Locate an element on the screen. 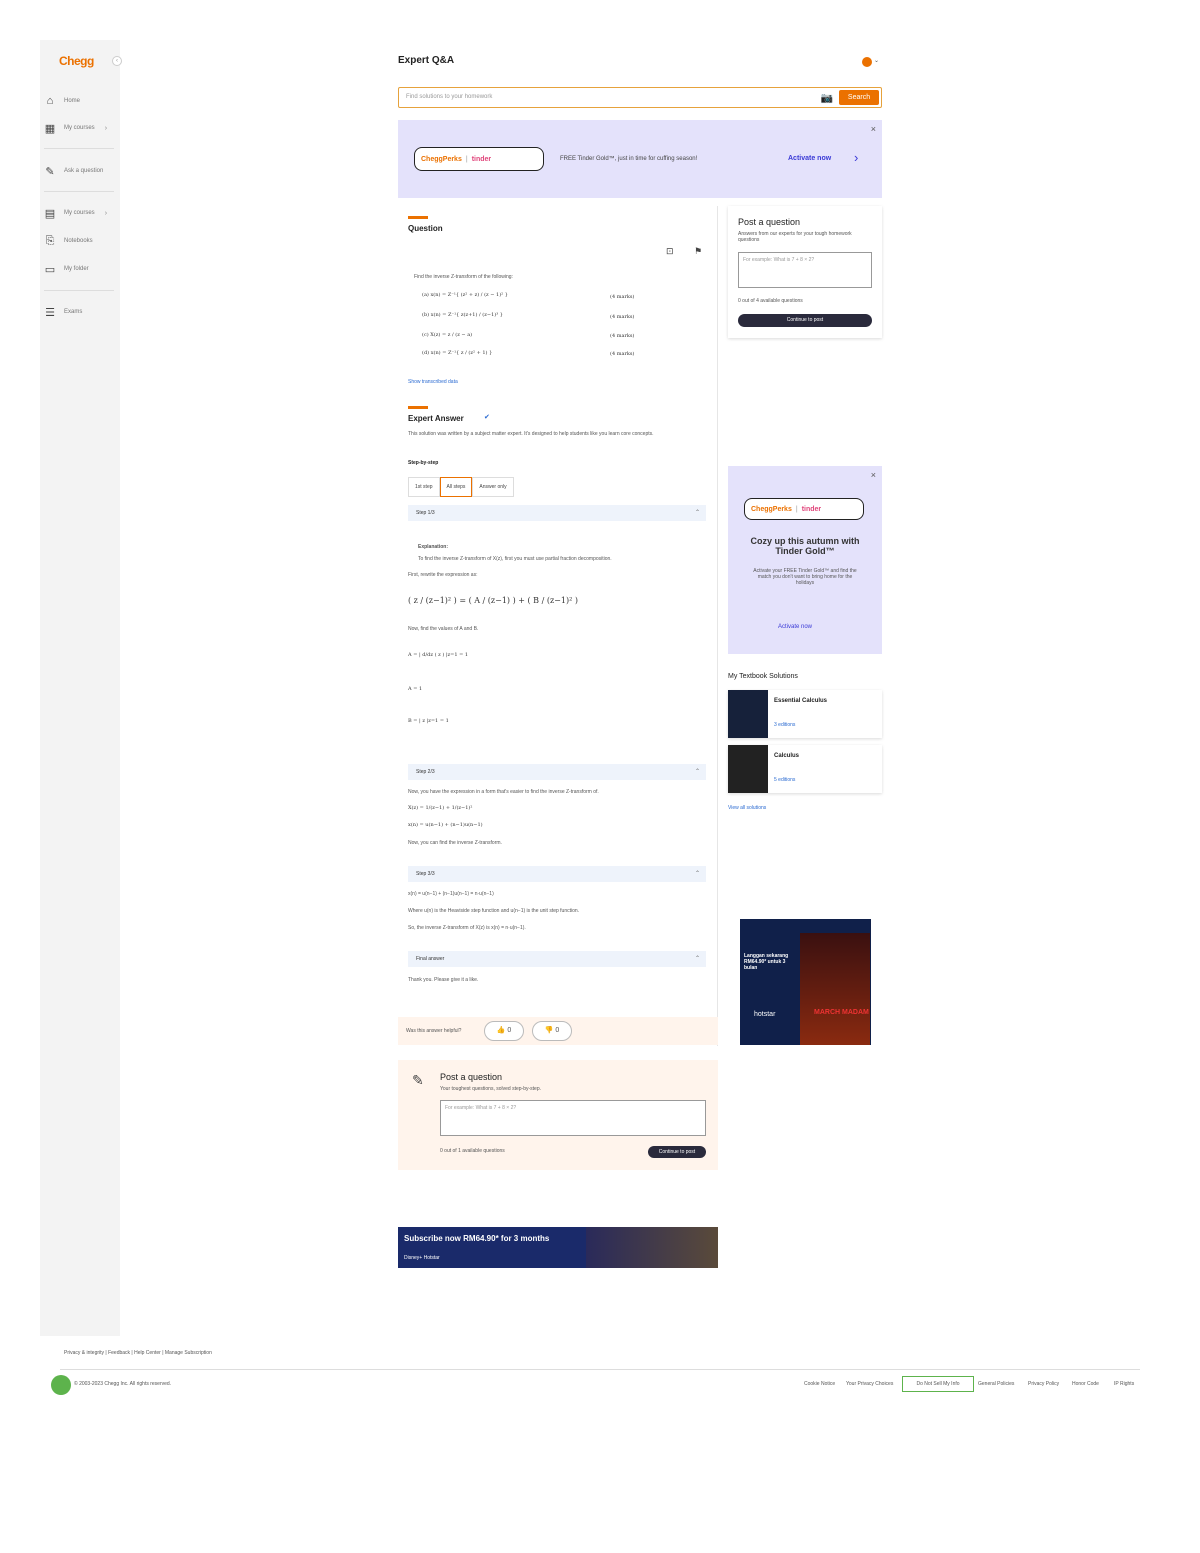 The image size is (1200, 1553). question-marks: (4 marks) is located at coordinates (622, 354).